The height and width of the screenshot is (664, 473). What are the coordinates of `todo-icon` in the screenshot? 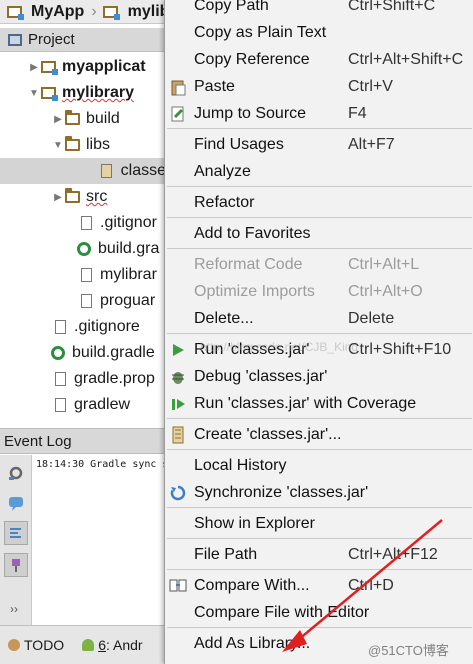 It's located at (14, 645).